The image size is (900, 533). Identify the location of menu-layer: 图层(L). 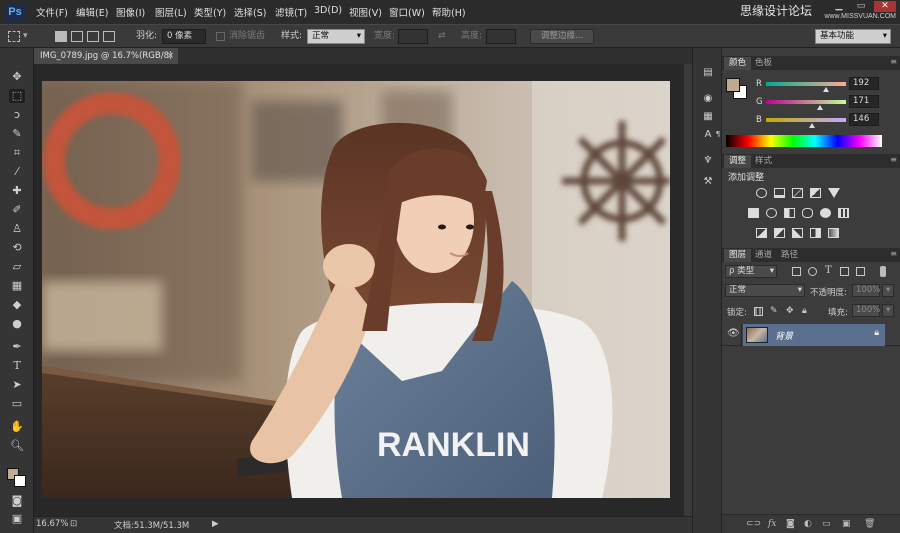
(171, 12).